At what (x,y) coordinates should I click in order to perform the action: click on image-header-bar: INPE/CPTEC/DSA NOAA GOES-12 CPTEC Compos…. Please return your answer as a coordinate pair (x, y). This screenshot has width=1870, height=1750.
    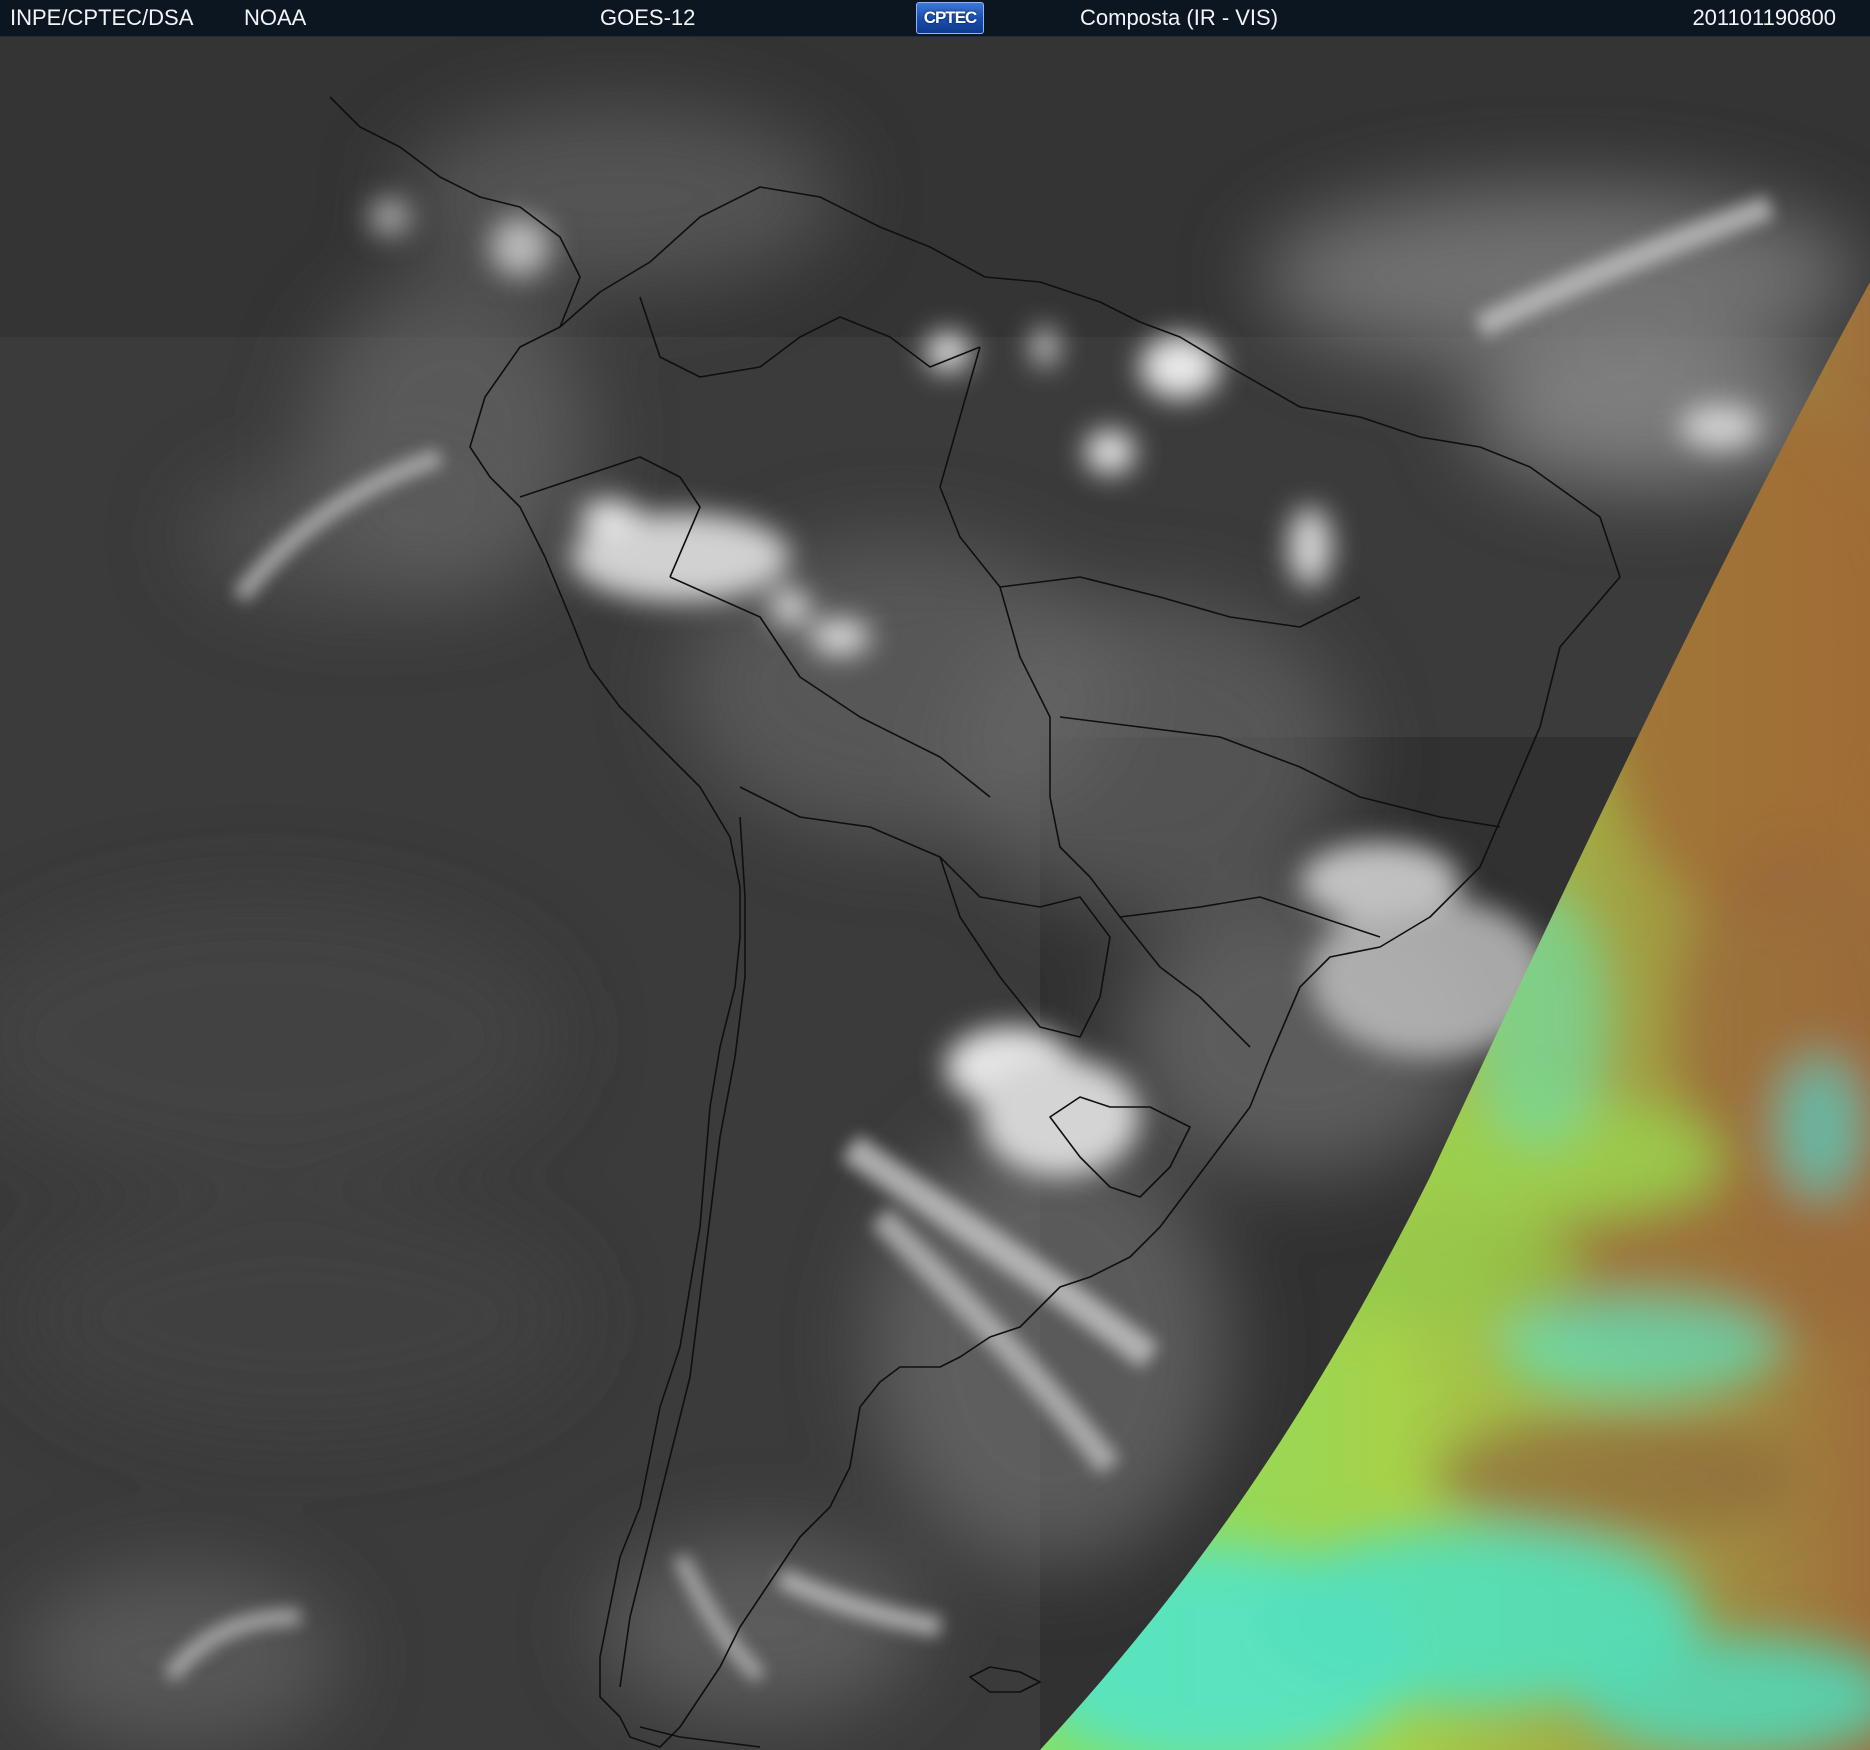
    Looking at the image, I should click on (935, 18).